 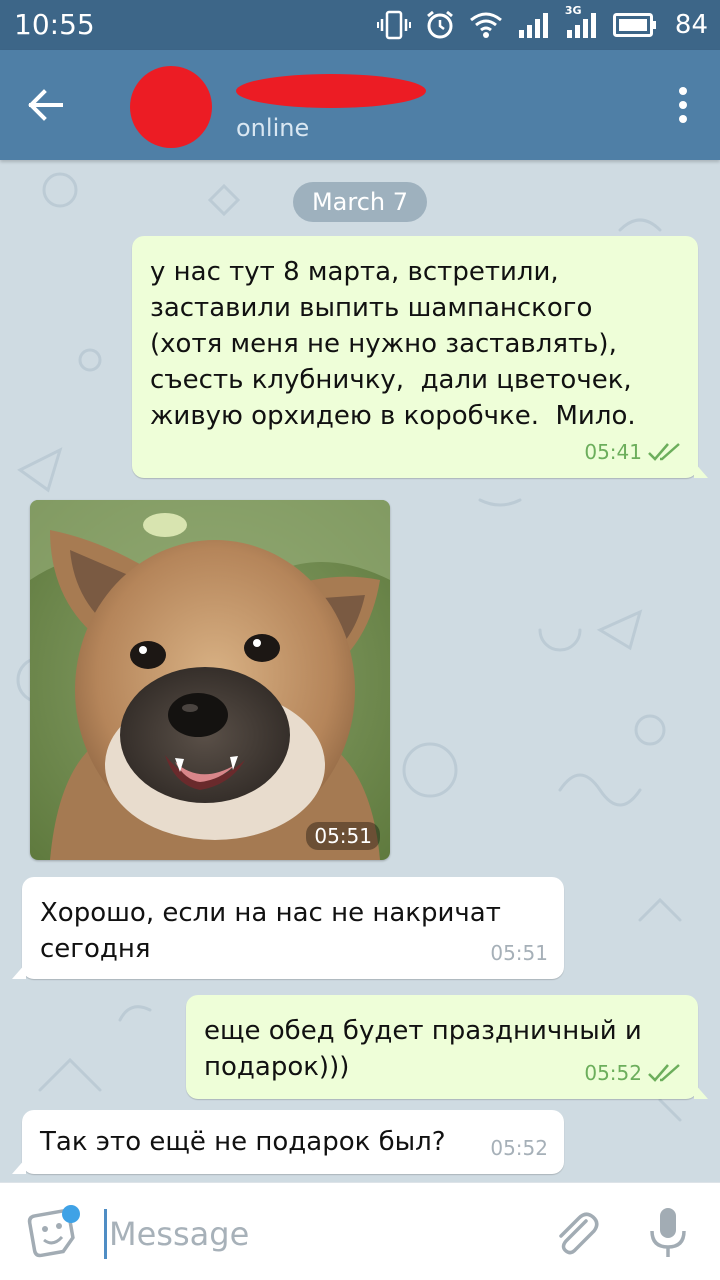 What do you see at coordinates (171, 107) in the screenshot?
I see `contact-avatar` at bounding box center [171, 107].